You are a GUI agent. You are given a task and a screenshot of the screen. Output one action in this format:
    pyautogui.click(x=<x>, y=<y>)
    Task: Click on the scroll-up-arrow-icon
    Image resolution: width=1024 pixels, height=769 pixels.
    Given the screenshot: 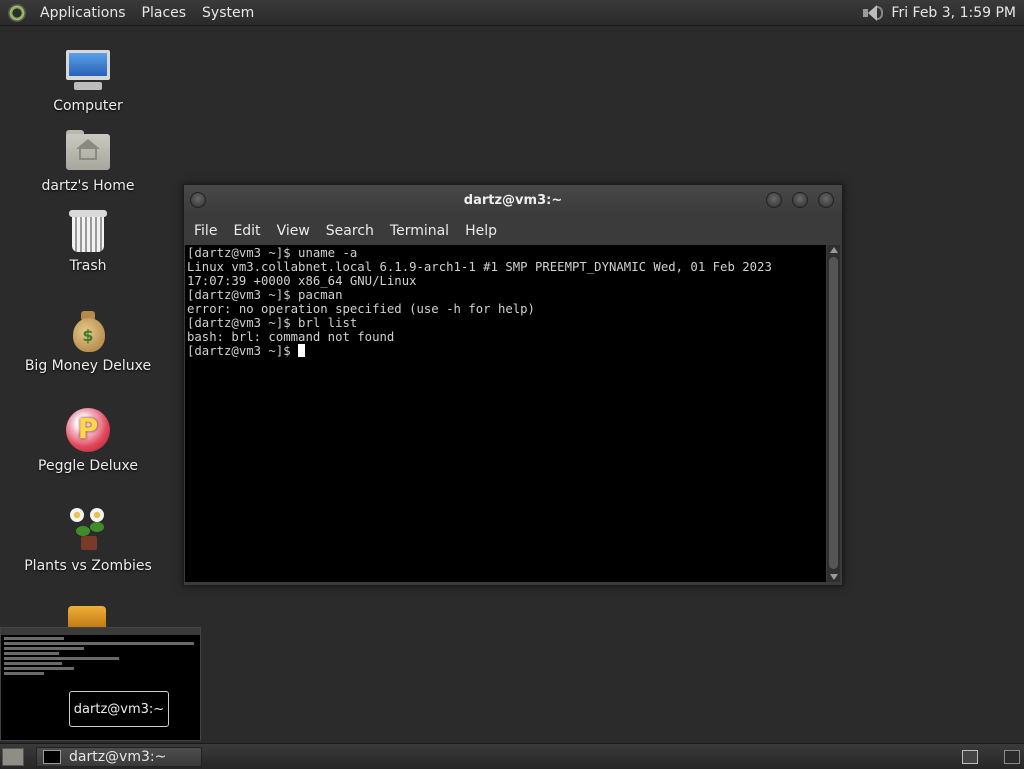 What is the action you would take?
    pyautogui.click(x=834, y=250)
    